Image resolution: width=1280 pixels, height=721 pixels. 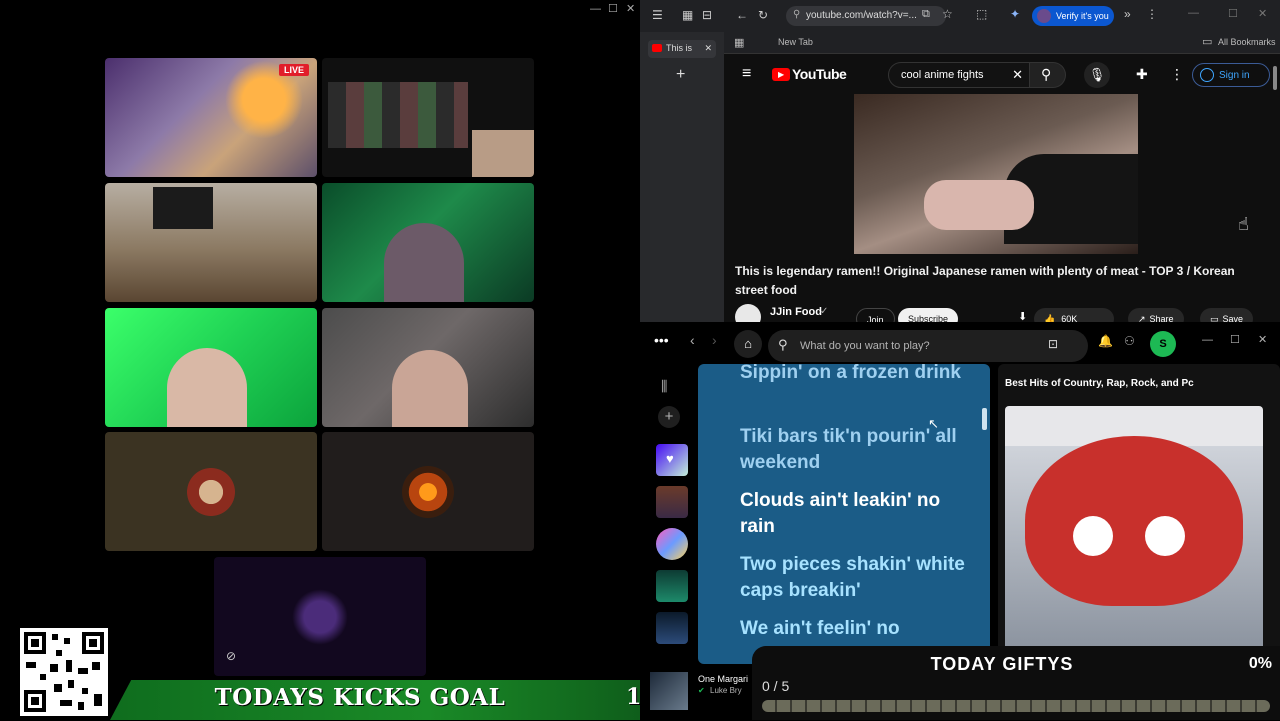 I want to click on participant-tile-game: LIVE, so click(x=211, y=117).